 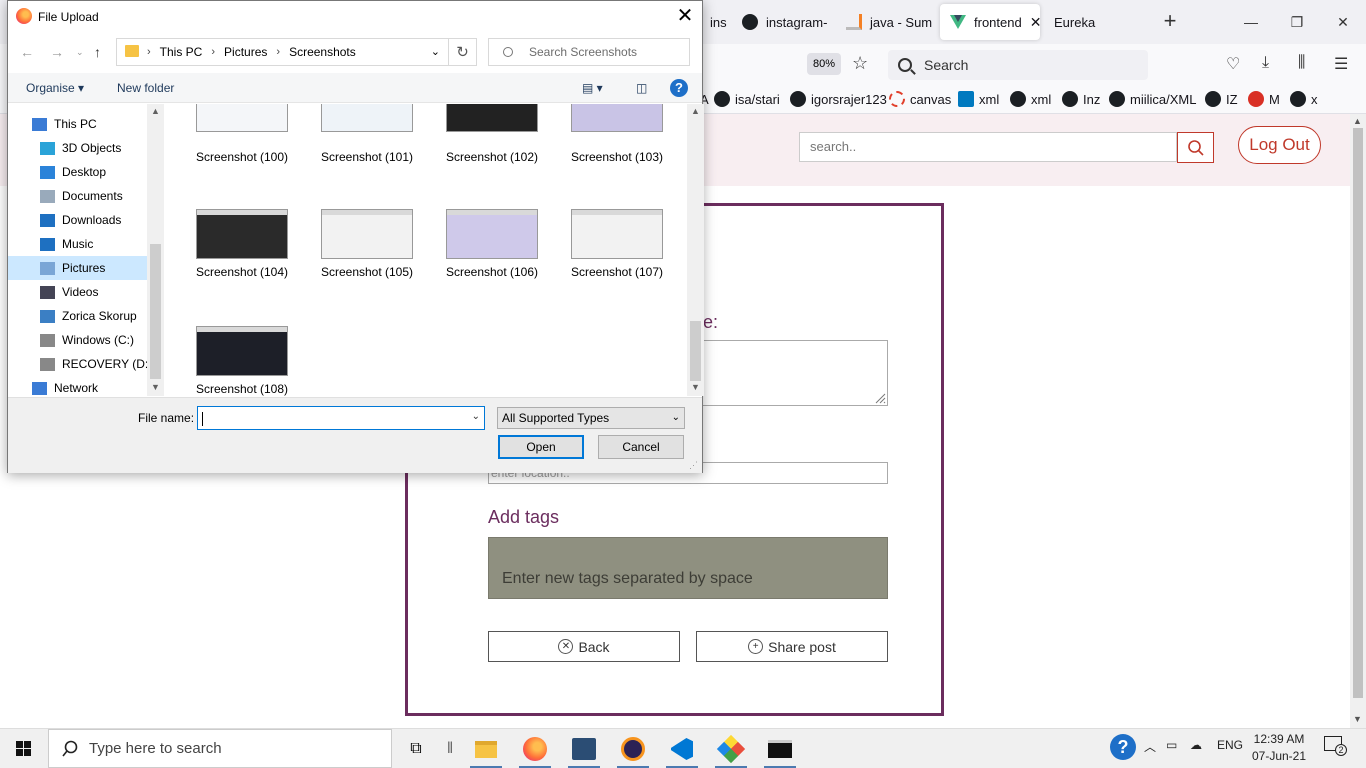 I want to click on nav-scrollbar: ▲ ▼, so click(x=155, y=250).